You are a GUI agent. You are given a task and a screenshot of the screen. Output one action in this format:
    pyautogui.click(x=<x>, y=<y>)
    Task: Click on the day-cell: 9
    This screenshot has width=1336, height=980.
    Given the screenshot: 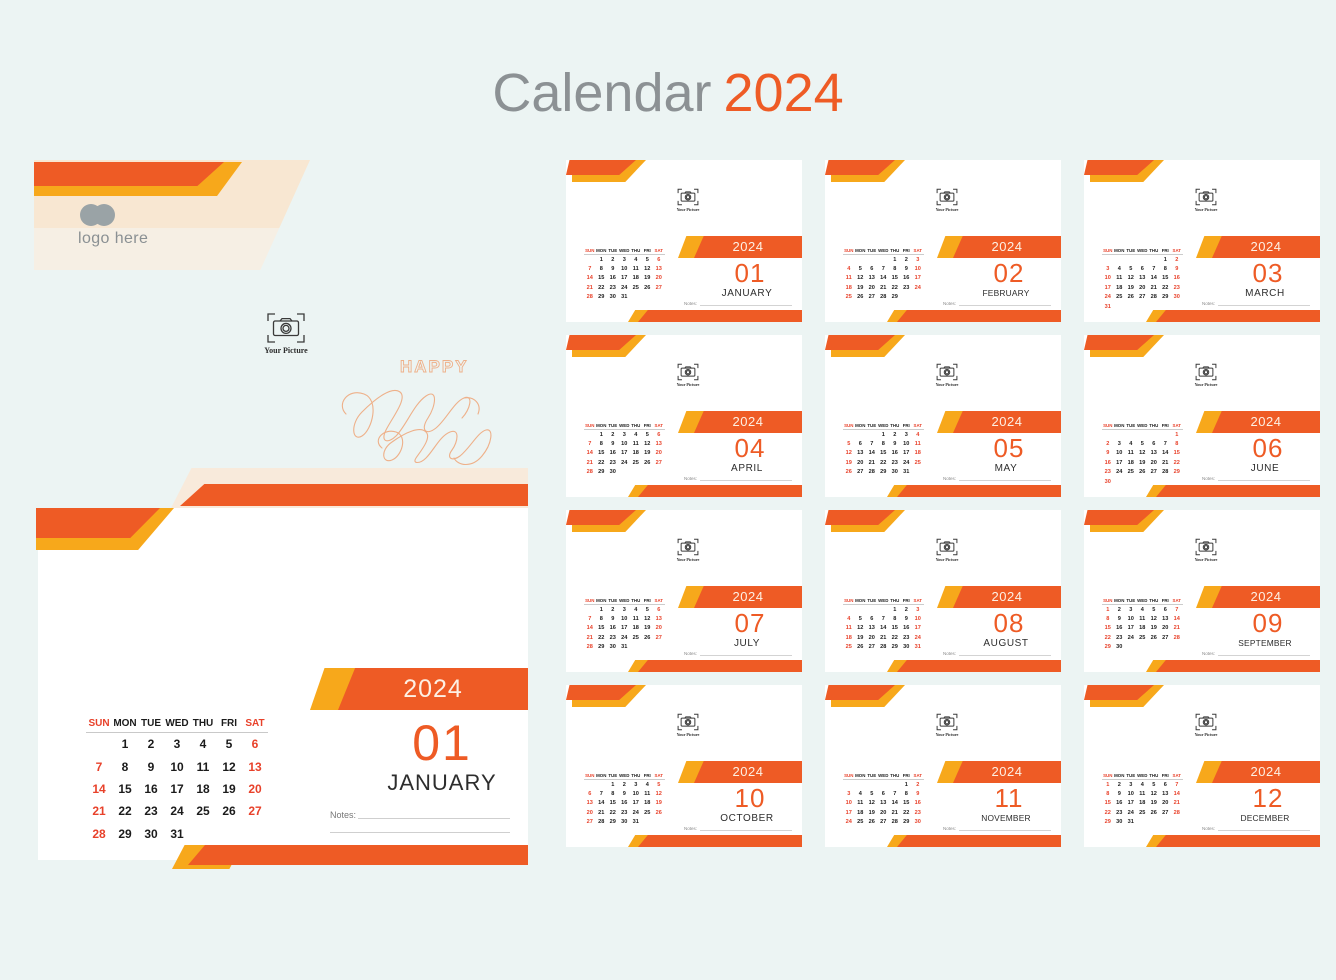 What is the action you would take?
    pyautogui.click(x=1120, y=618)
    